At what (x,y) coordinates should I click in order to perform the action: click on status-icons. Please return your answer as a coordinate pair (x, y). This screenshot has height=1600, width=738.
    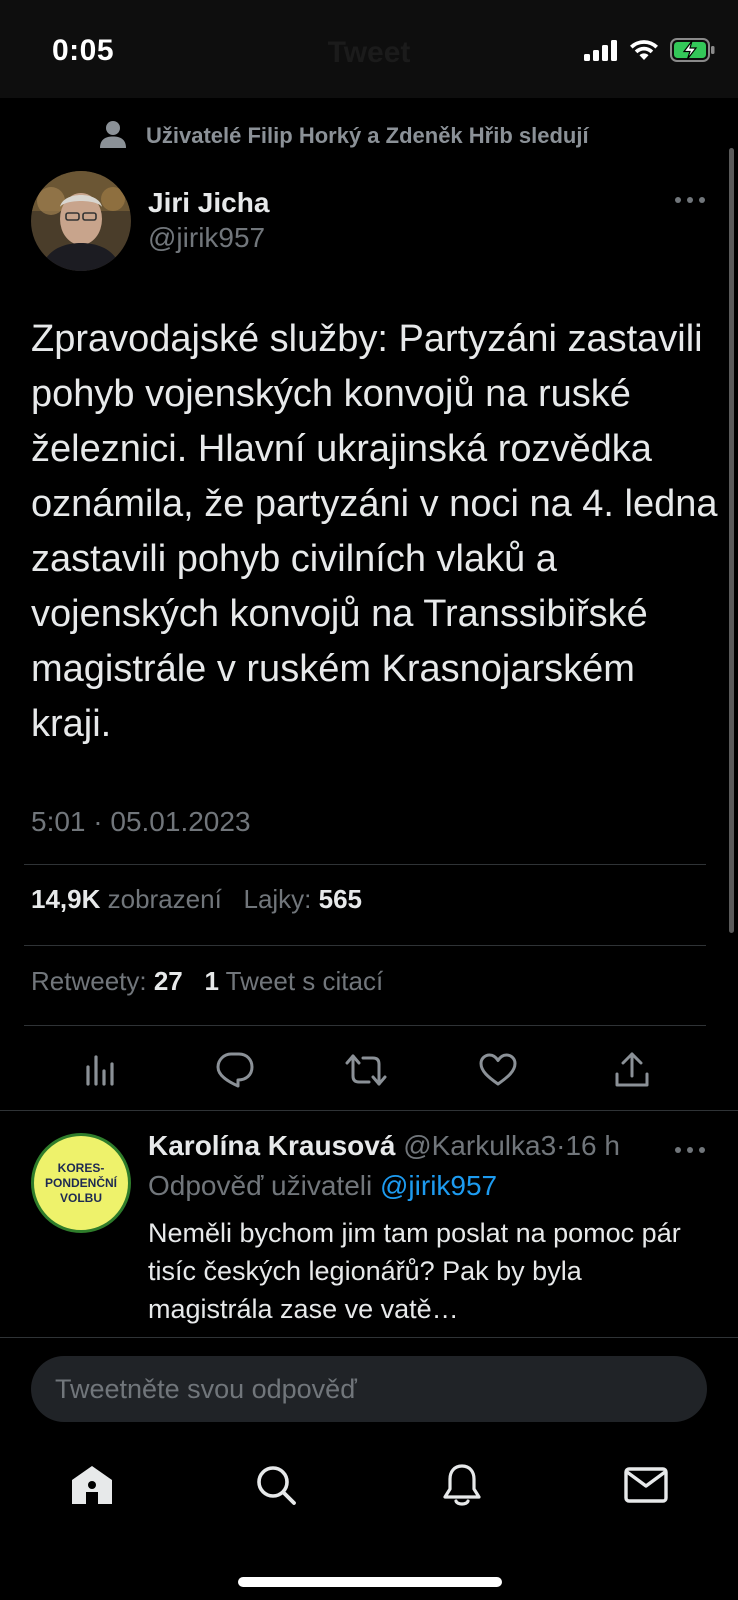
    Looking at the image, I should click on (650, 52).